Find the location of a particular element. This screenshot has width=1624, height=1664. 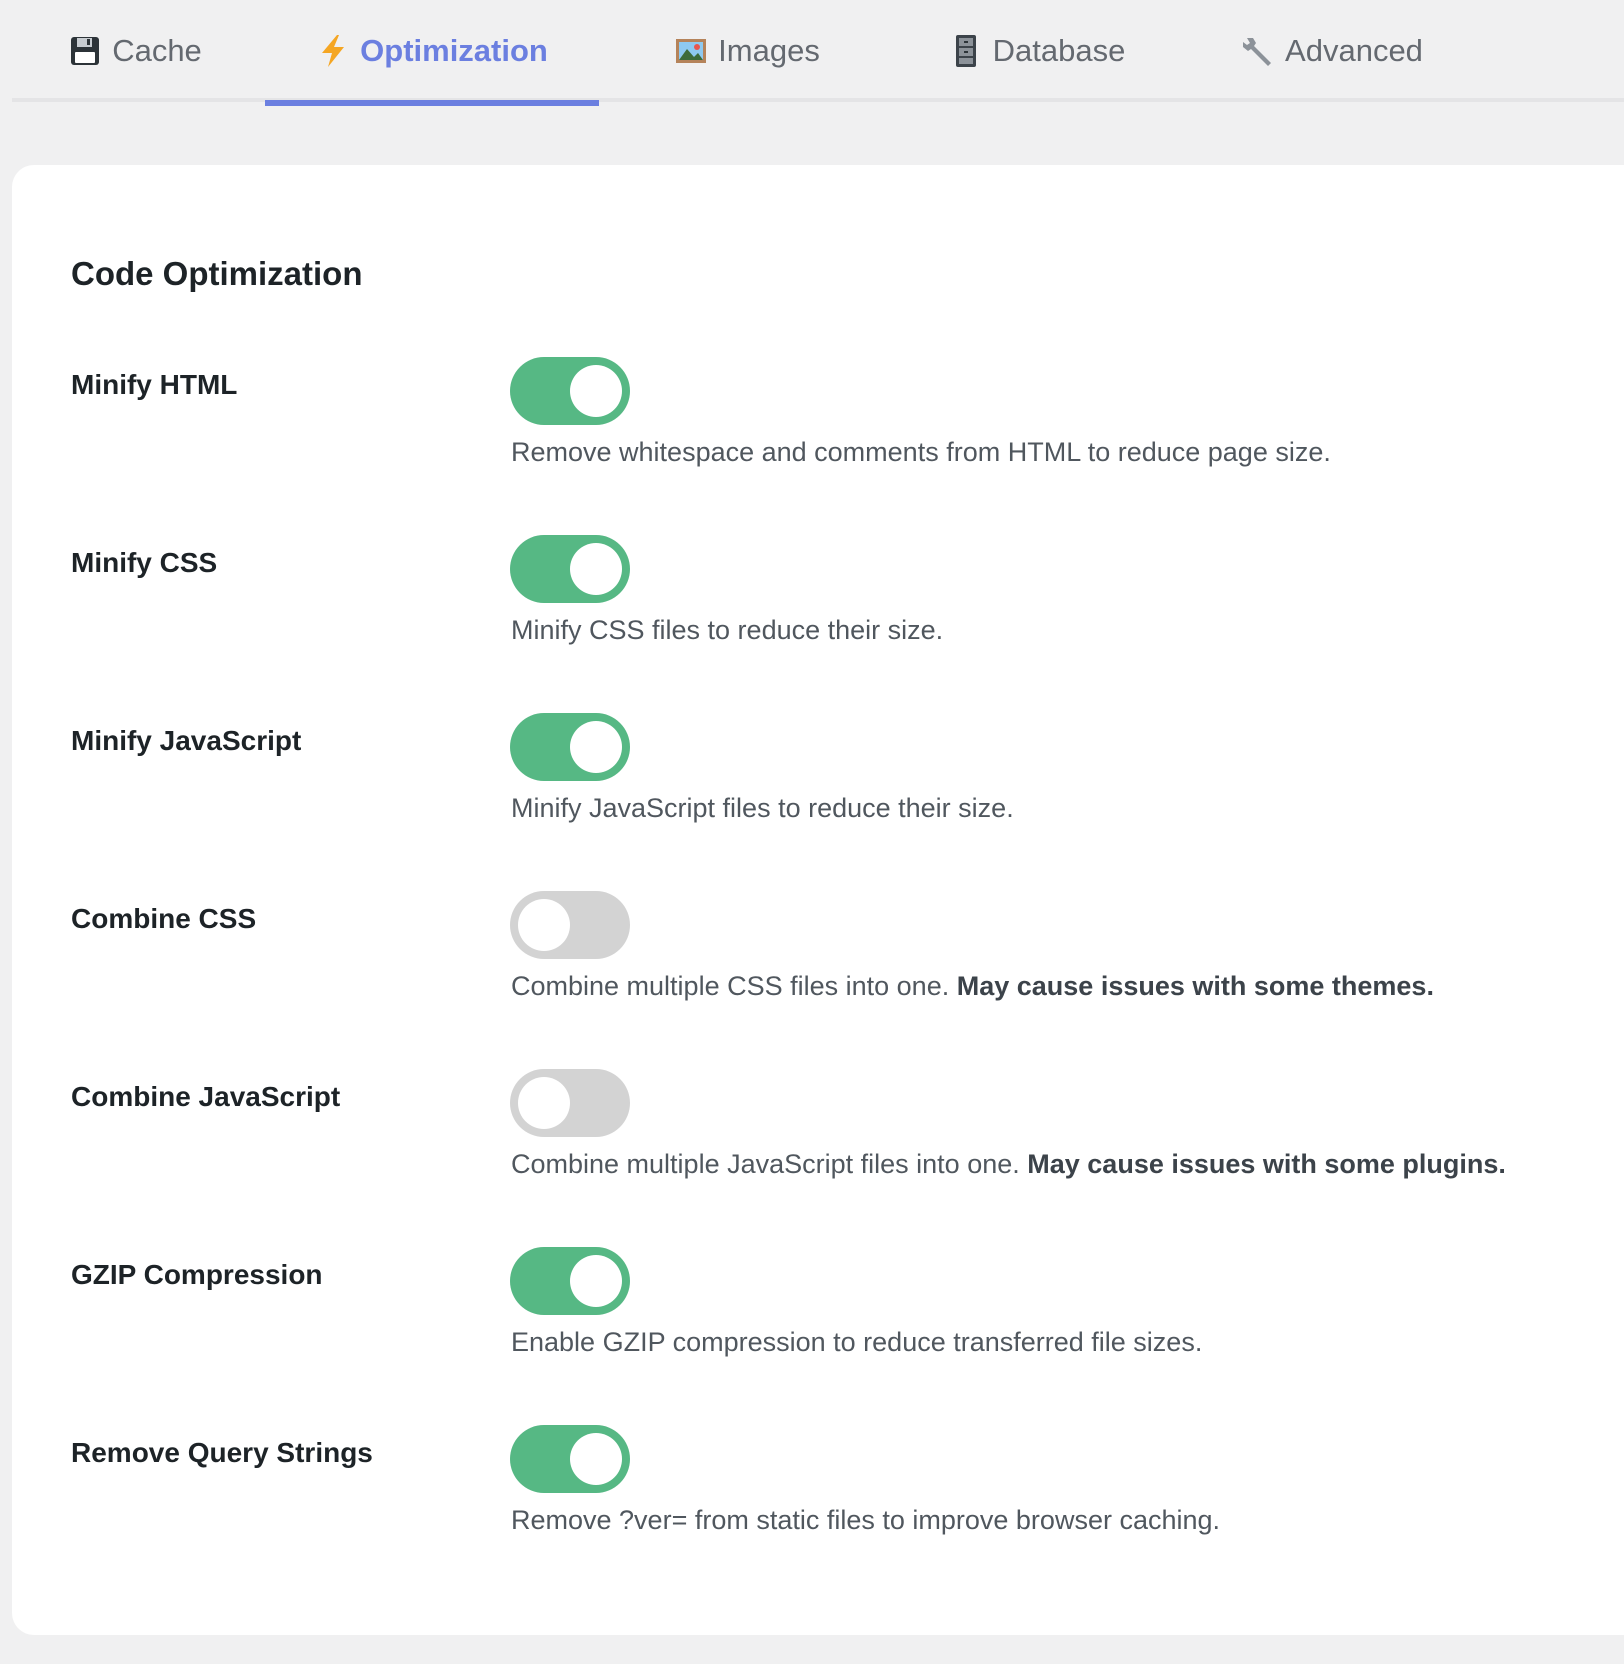

tab-label: Cache is located at coordinates (157, 50).